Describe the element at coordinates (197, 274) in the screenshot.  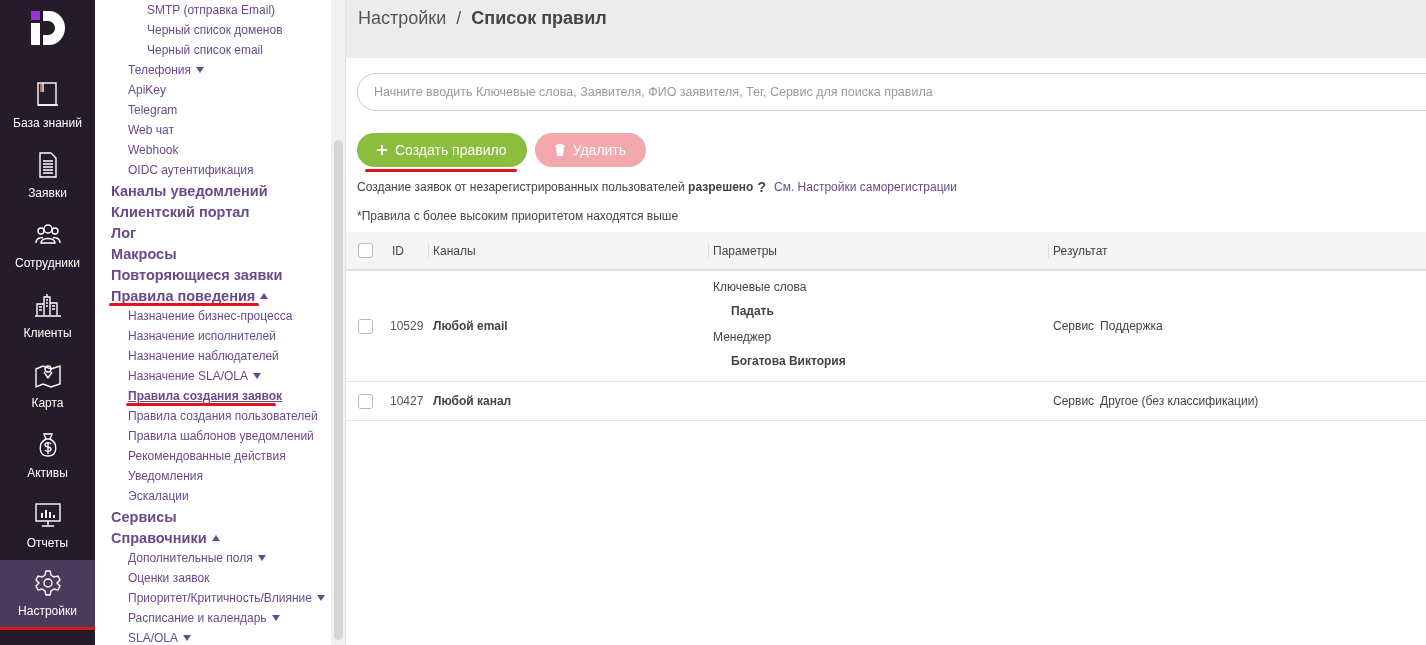
I see `sidebar-item: Повторяющиеся заявки` at that location.